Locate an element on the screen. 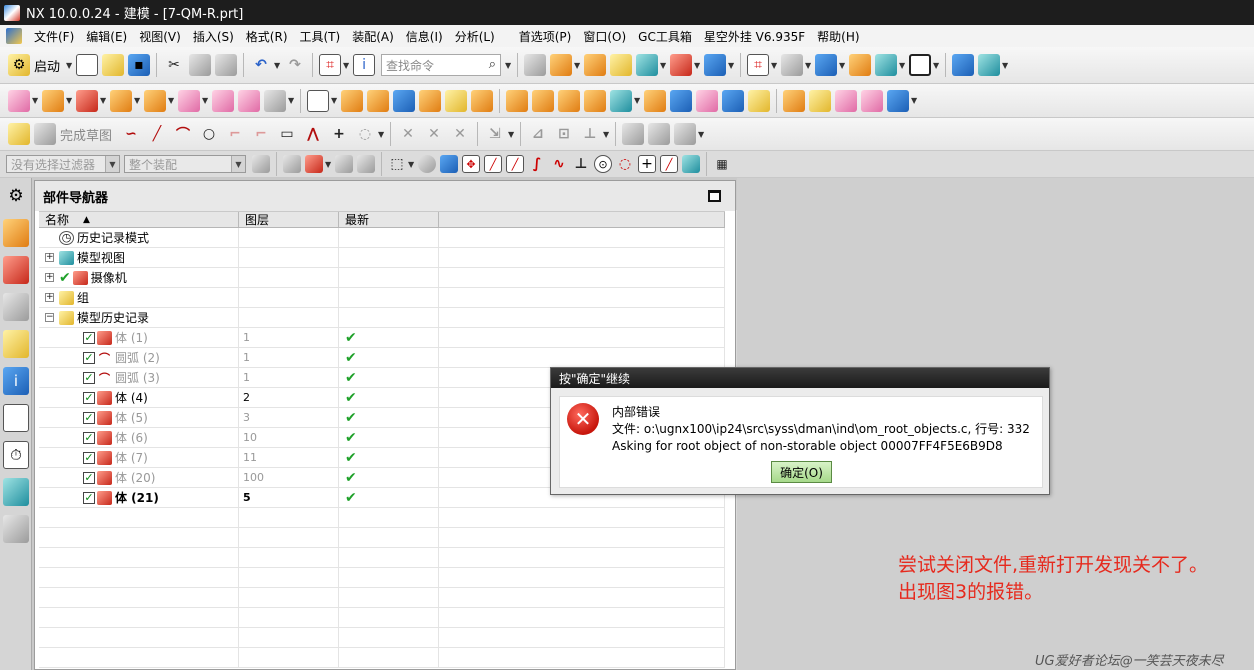 This screenshot has height=670, width=1254. constraint-navigator-icon is located at coordinates (16, 270).